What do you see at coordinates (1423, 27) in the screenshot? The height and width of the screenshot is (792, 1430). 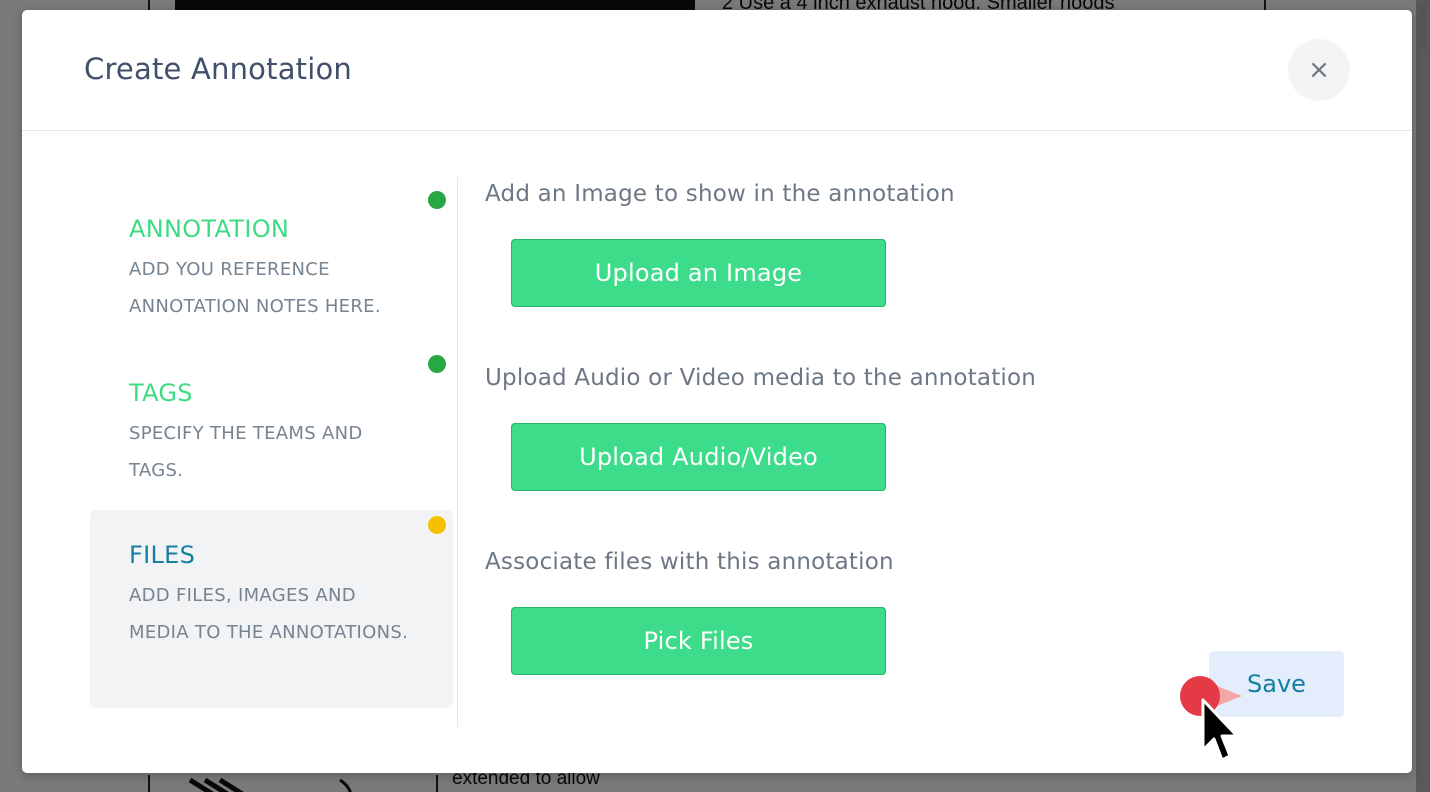 I see `scrollbar-thumb` at bounding box center [1423, 27].